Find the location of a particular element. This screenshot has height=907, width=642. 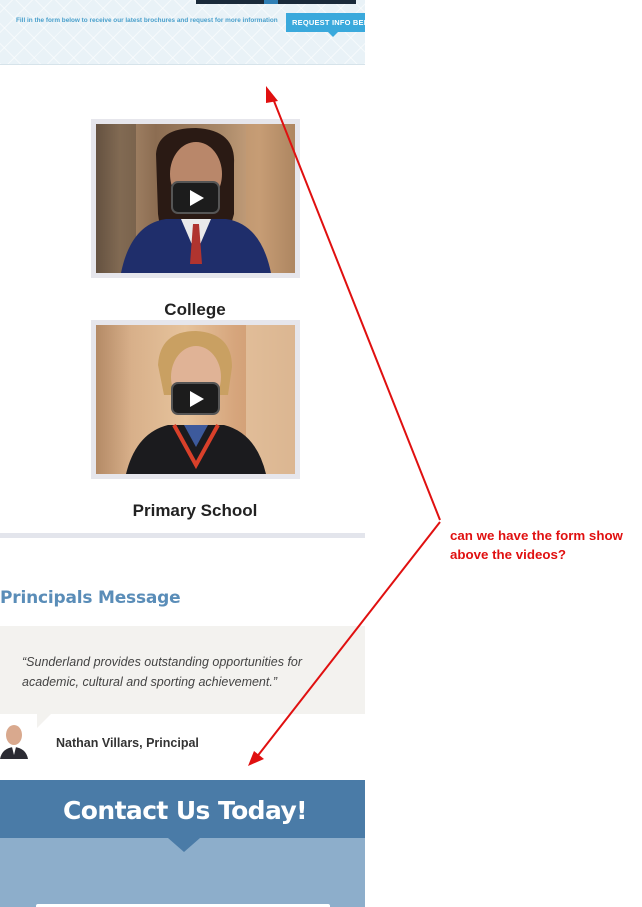

contact-us-heading: Contact Us Today! is located at coordinates (185, 810).